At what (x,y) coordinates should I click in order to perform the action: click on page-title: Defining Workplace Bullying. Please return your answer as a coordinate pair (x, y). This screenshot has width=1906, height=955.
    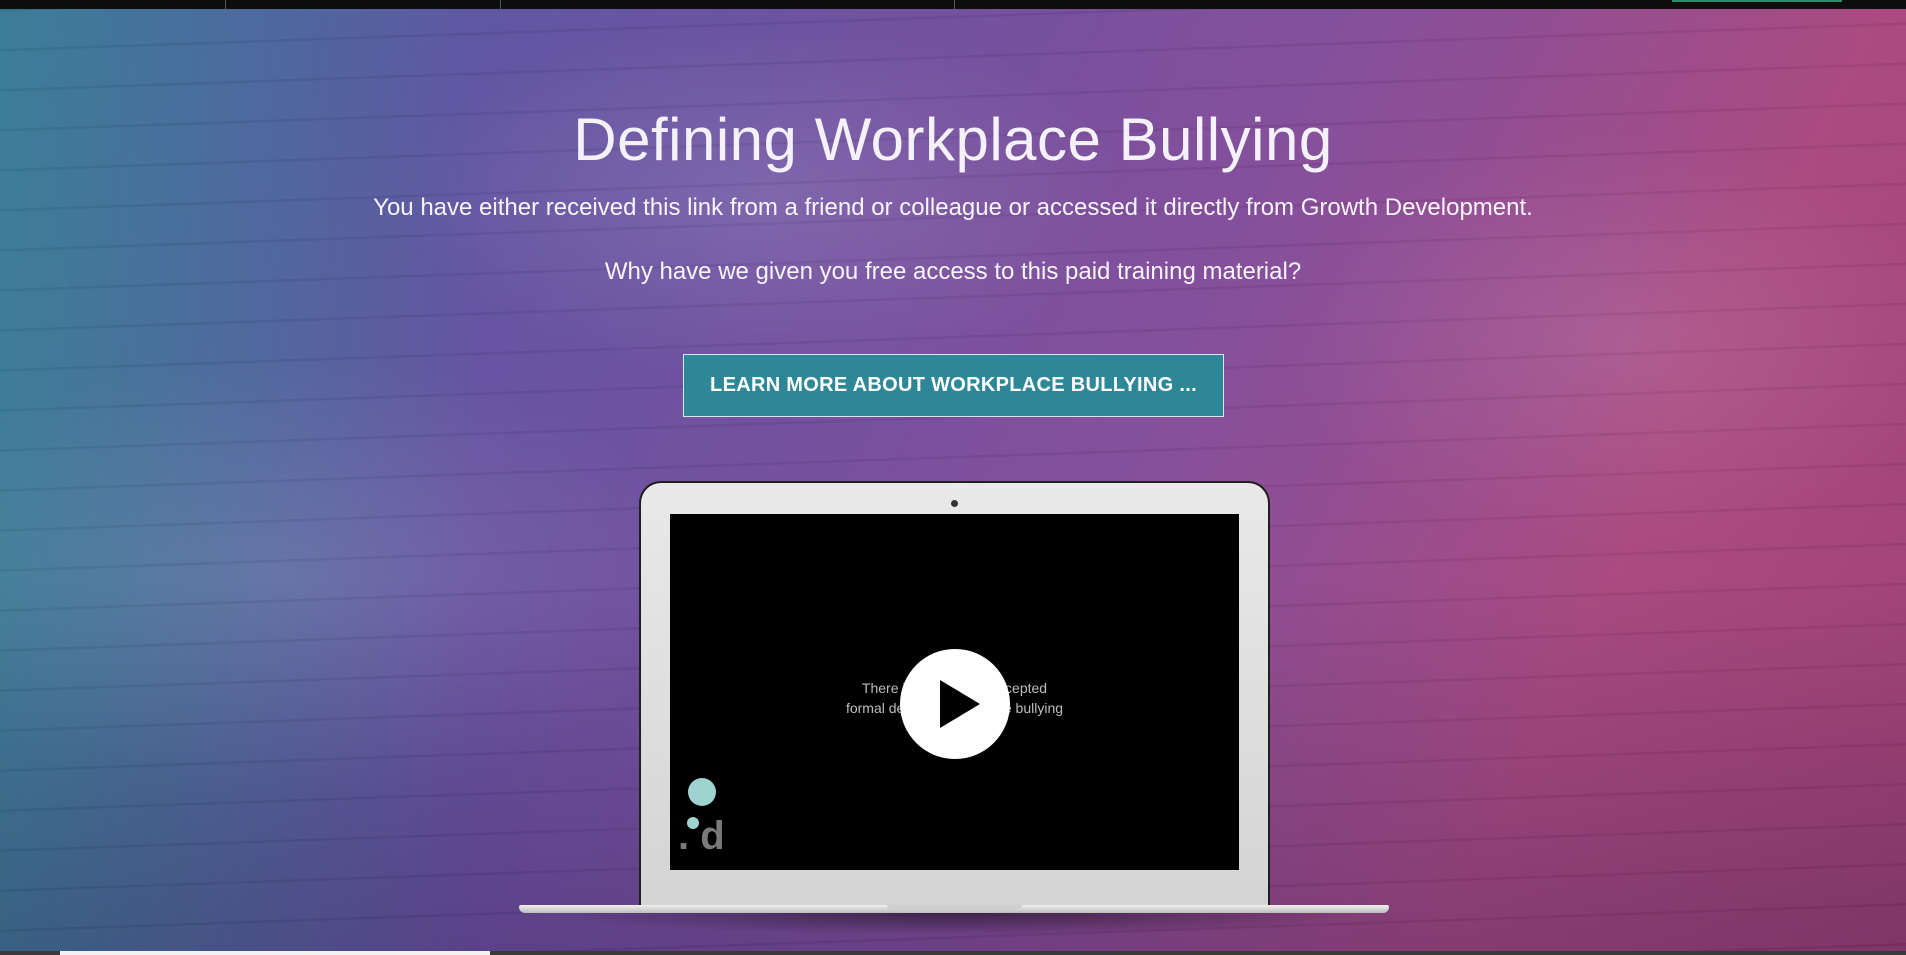
    Looking at the image, I should click on (953, 139).